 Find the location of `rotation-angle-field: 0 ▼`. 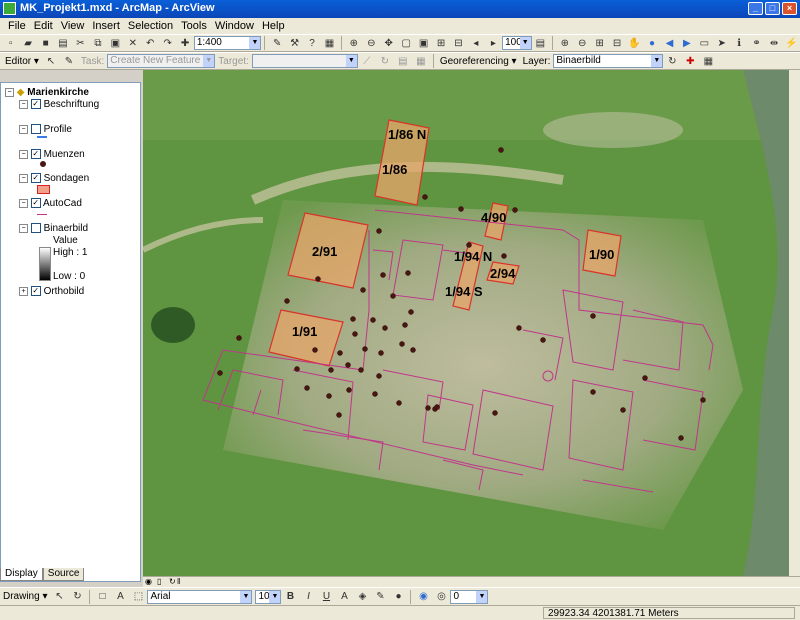

rotation-angle-field: 0 ▼ is located at coordinates (469, 596).